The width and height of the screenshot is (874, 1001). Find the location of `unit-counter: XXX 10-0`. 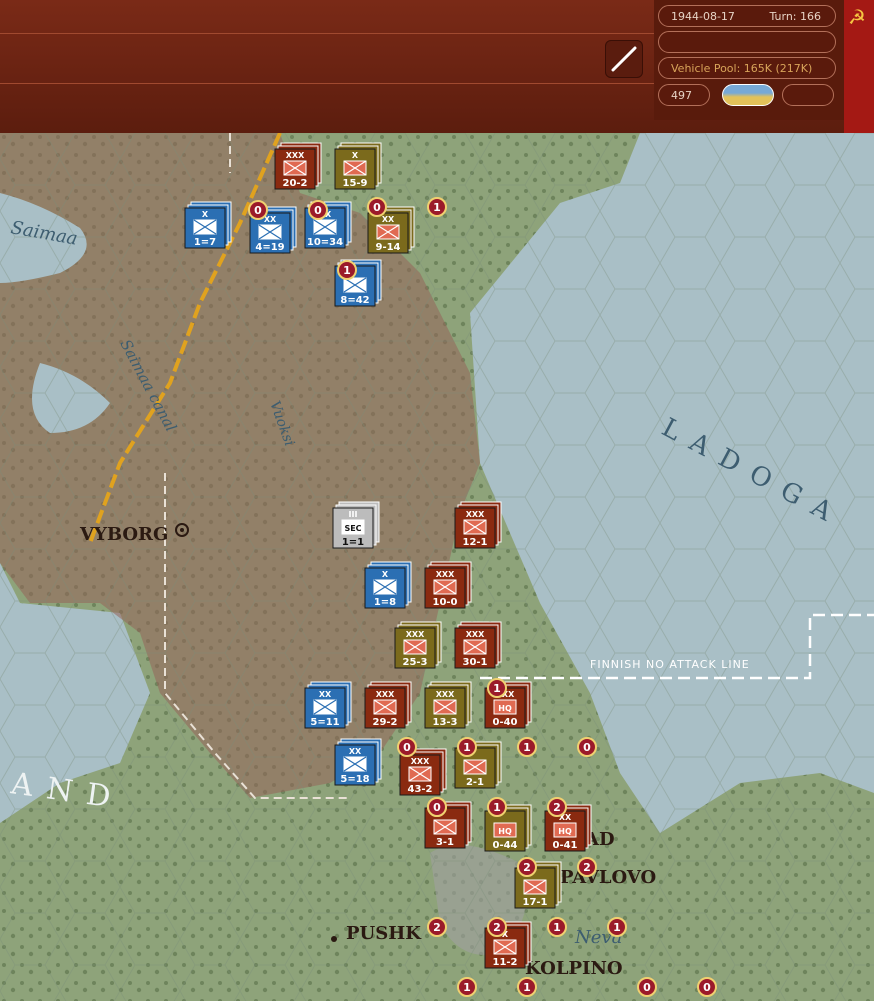

unit-counter: XXX 10-0 is located at coordinates (448, 585).